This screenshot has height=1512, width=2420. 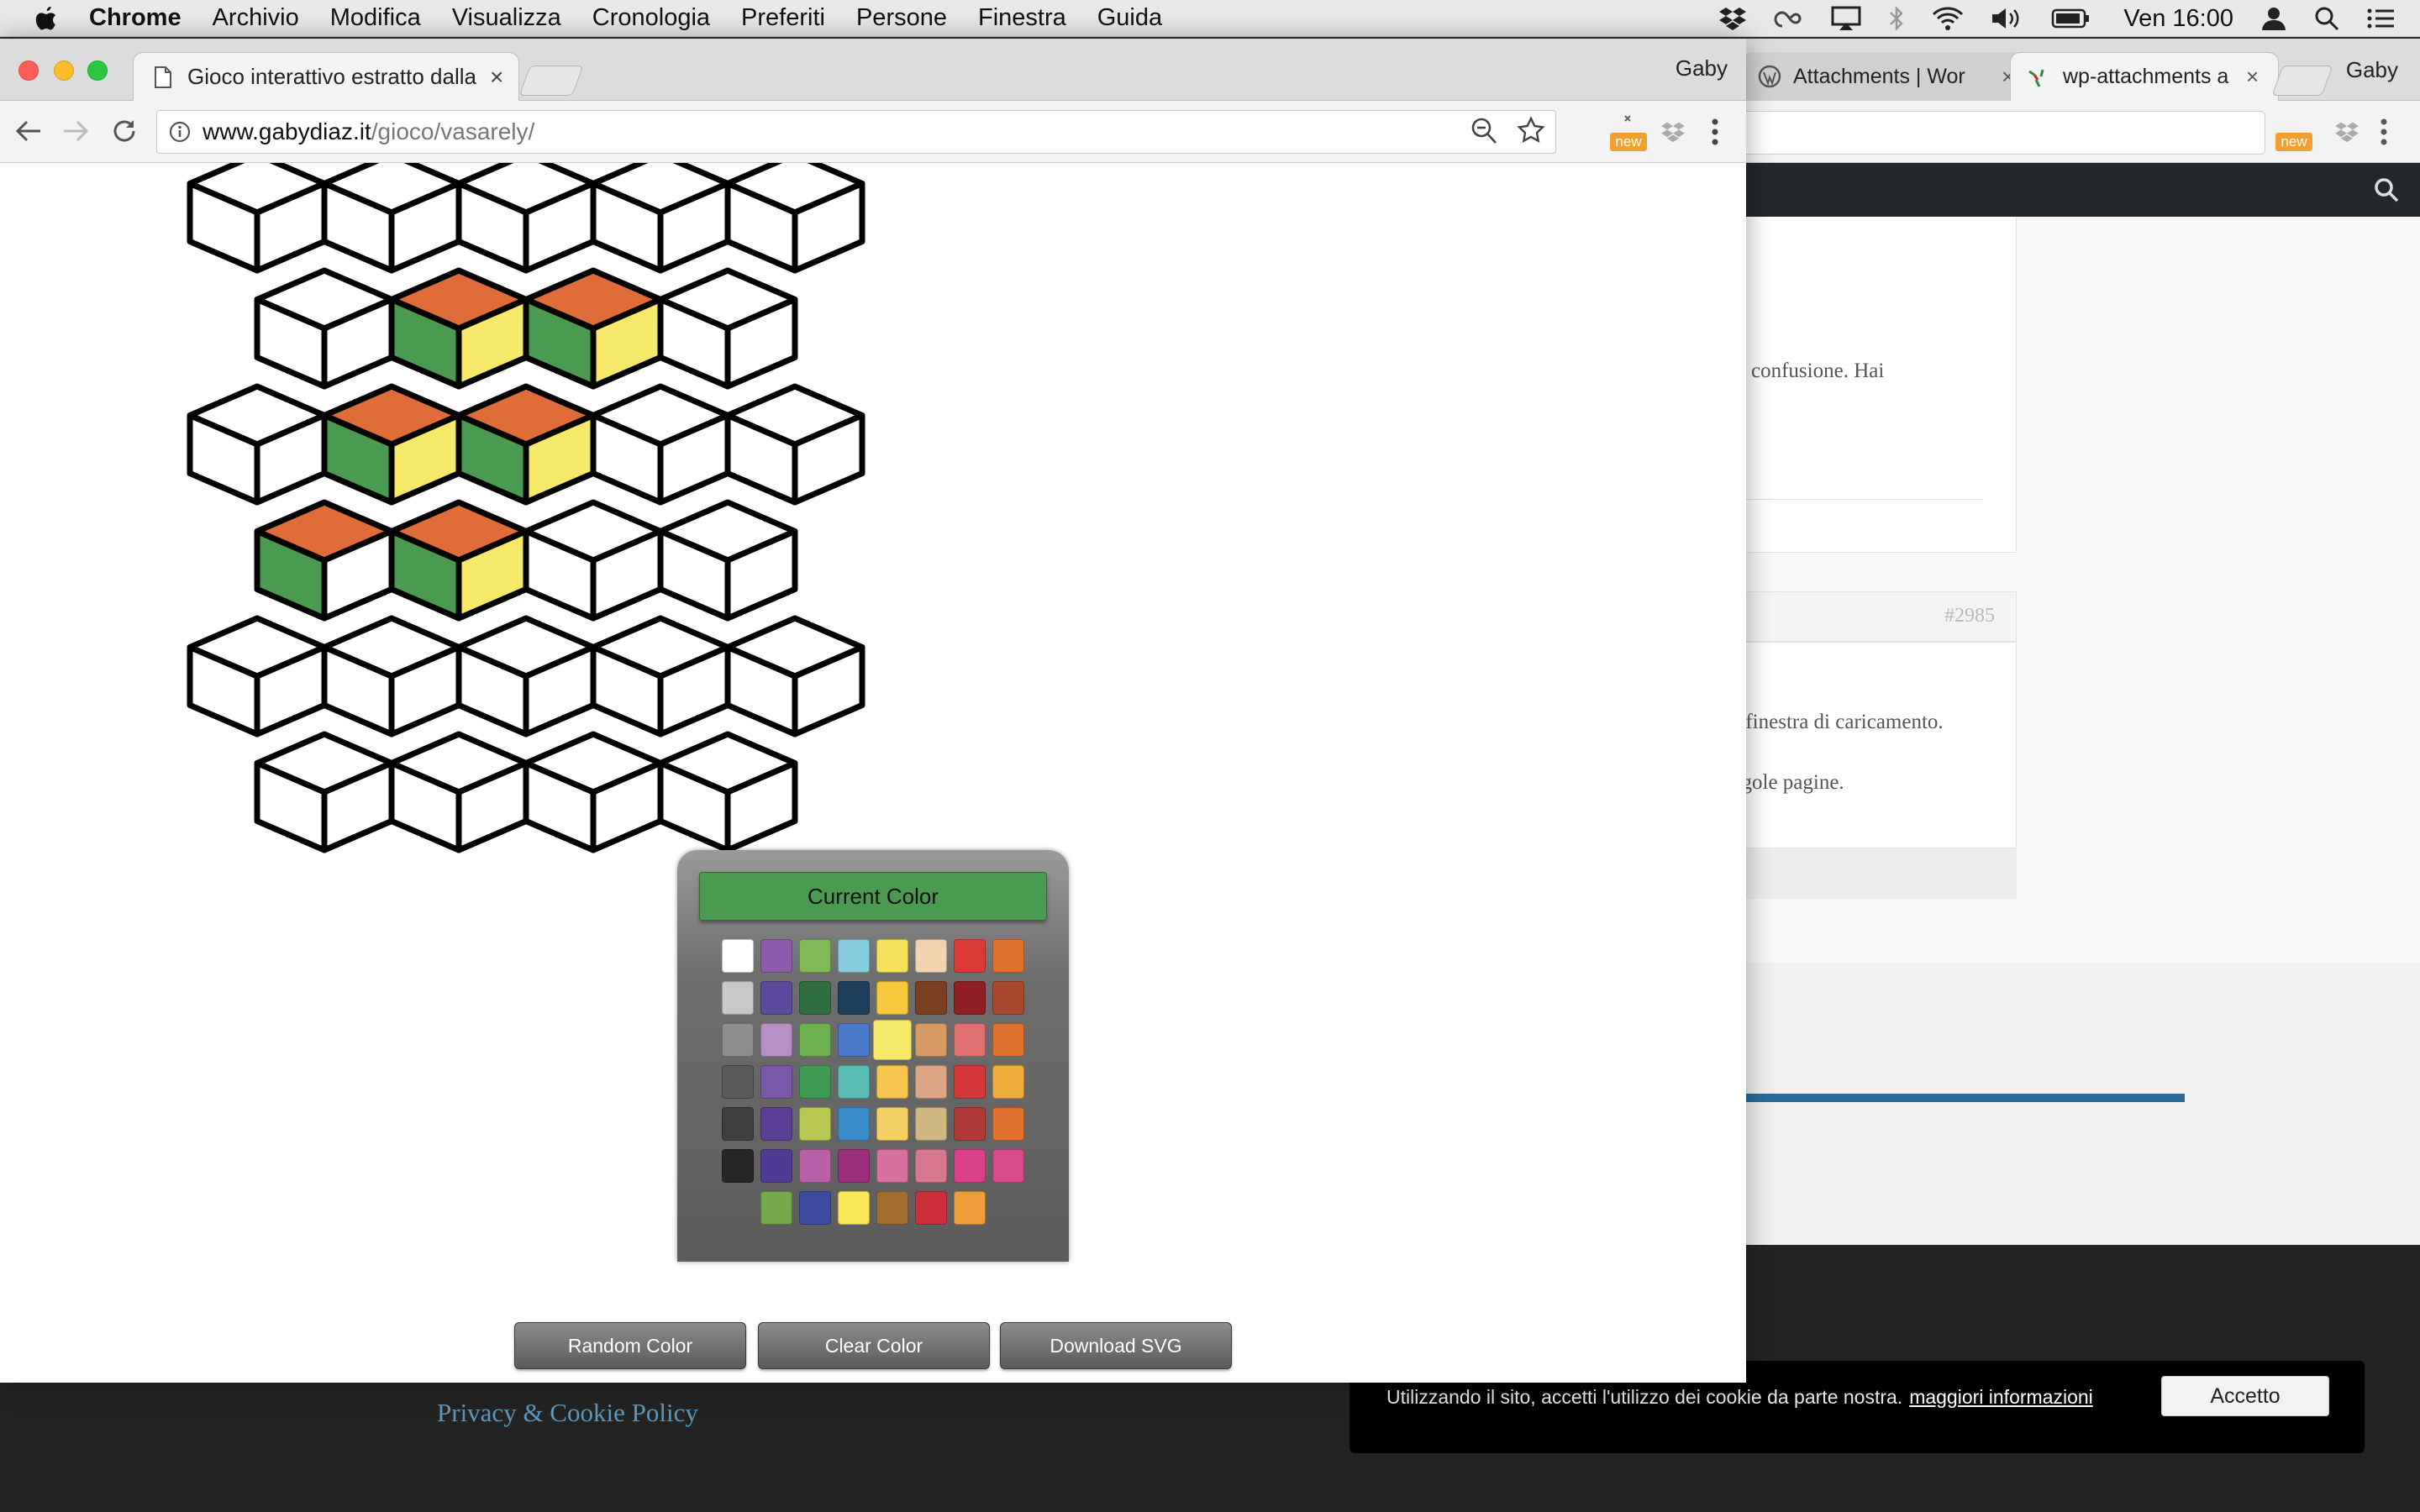 I want to click on cookie-accept-button: Accetto, so click(x=2245, y=1396).